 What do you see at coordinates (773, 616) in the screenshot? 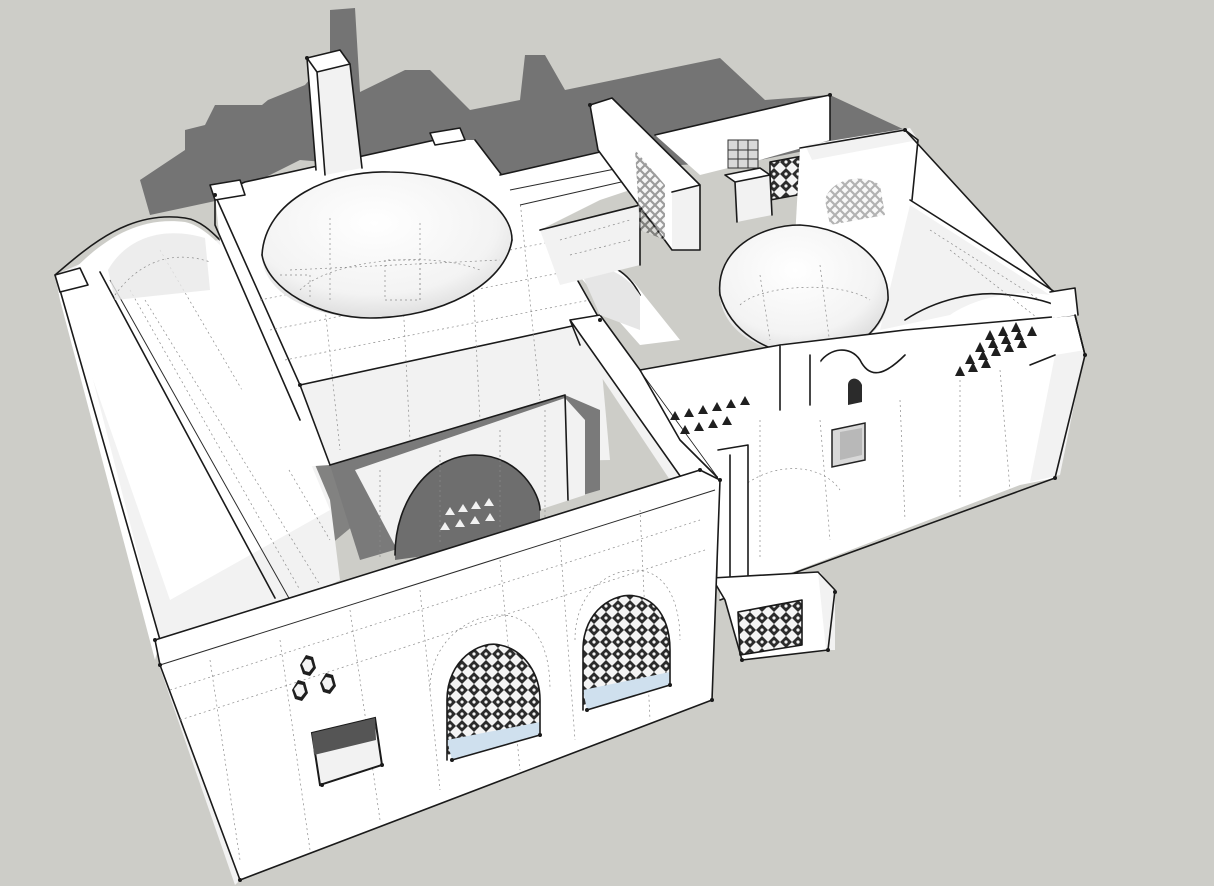
I see `balcony` at bounding box center [773, 616].